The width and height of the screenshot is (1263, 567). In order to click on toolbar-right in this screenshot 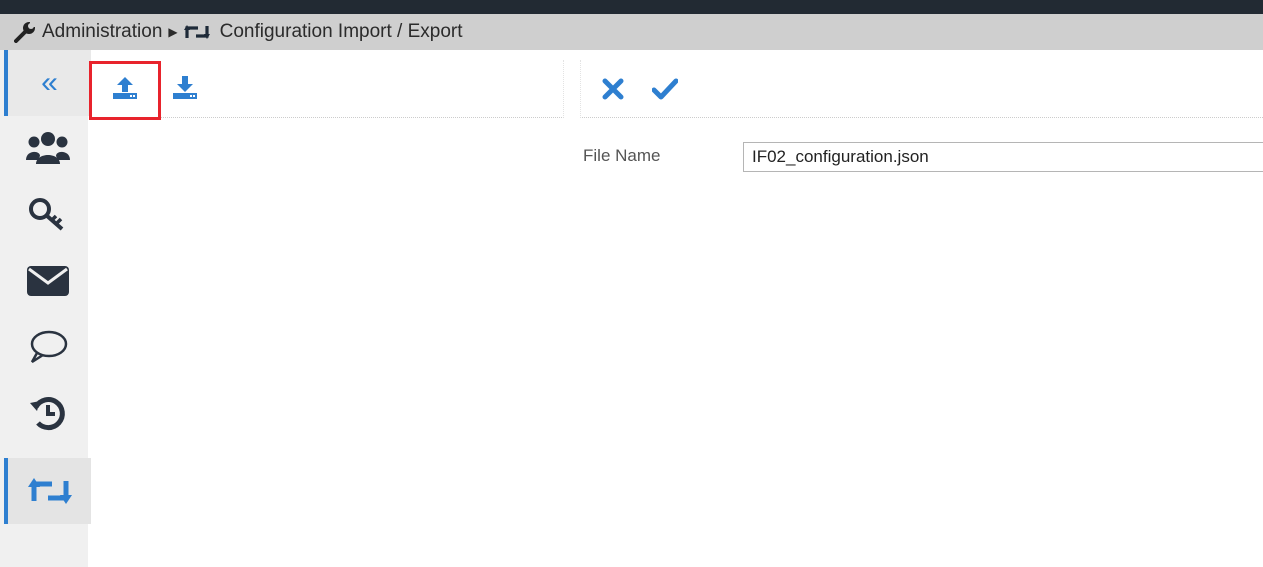, I will do `click(921, 89)`.